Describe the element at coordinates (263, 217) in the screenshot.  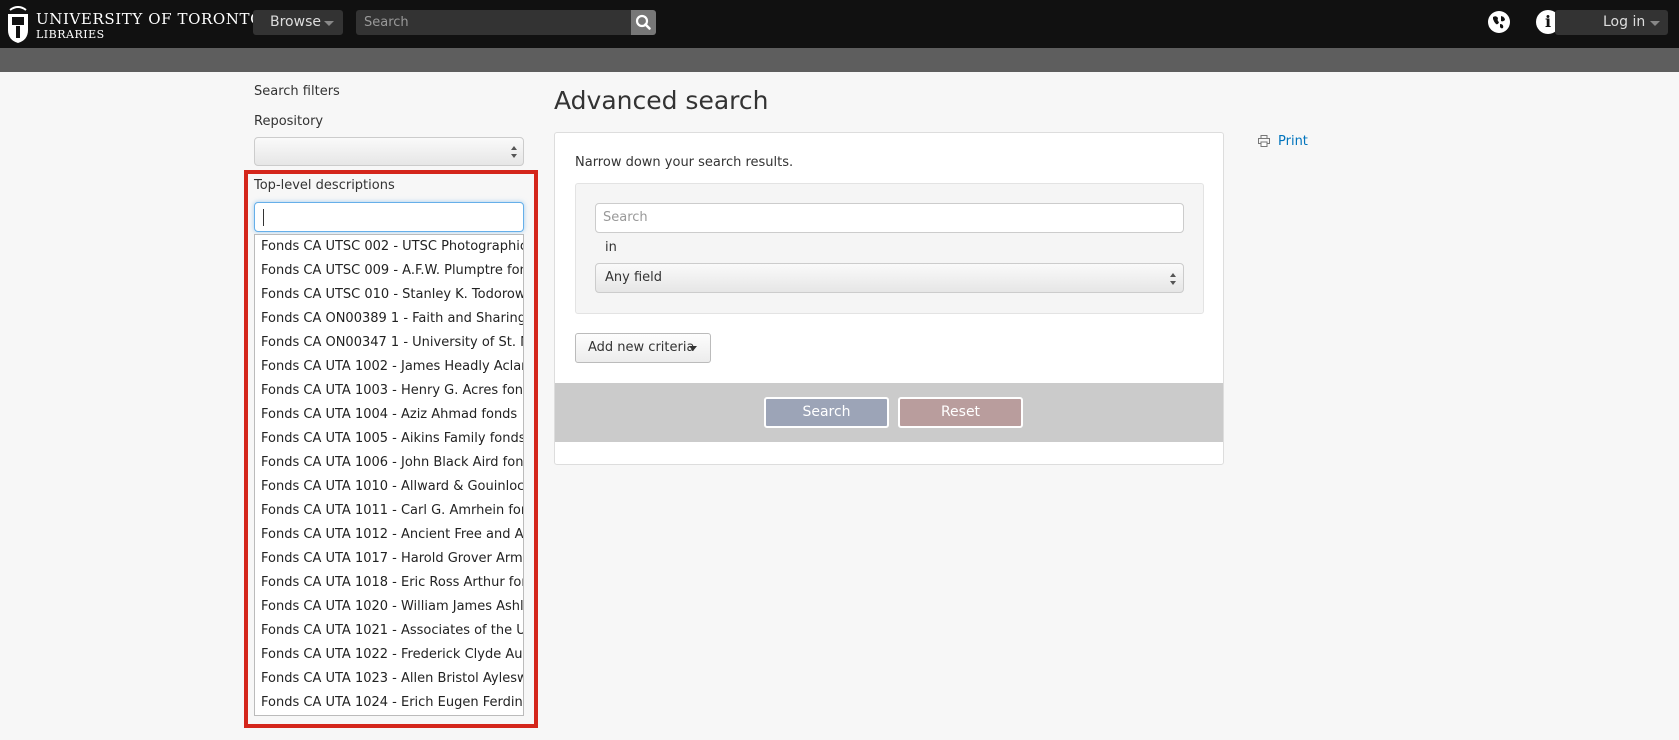
I see `text-cursor` at that location.